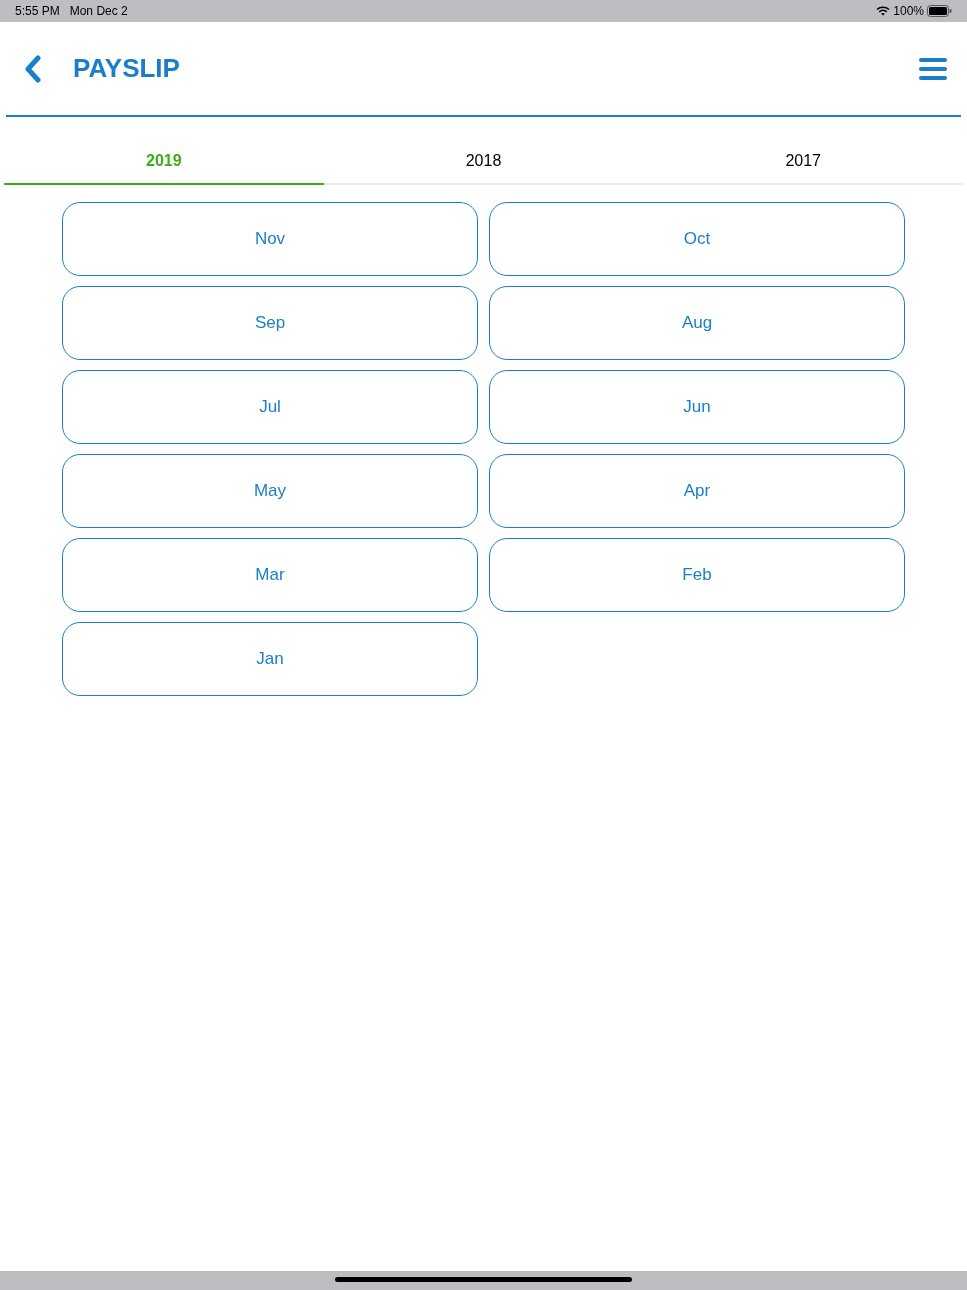 The width and height of the screenshot is (967, 1290). Describe the element at coordinates (164, 162) in the screenshot. I see `year-tab: 2019` at that location.